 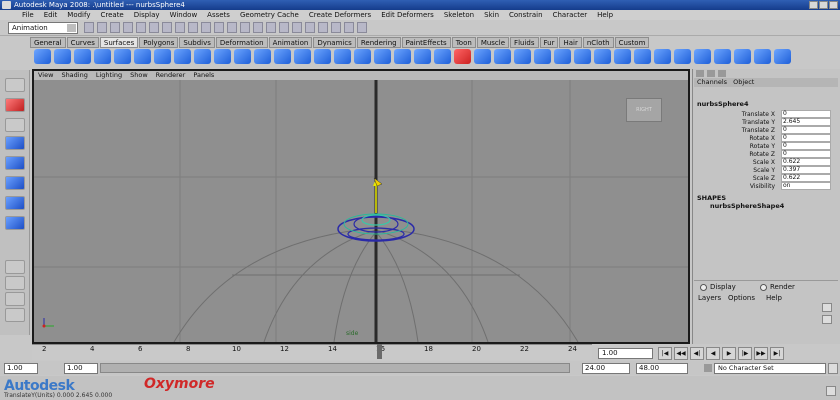 What do you see at coordinates (722, 73) in the screenshot?
I see `tool-settings-toggle-icon` at bounding box center [722, 73].